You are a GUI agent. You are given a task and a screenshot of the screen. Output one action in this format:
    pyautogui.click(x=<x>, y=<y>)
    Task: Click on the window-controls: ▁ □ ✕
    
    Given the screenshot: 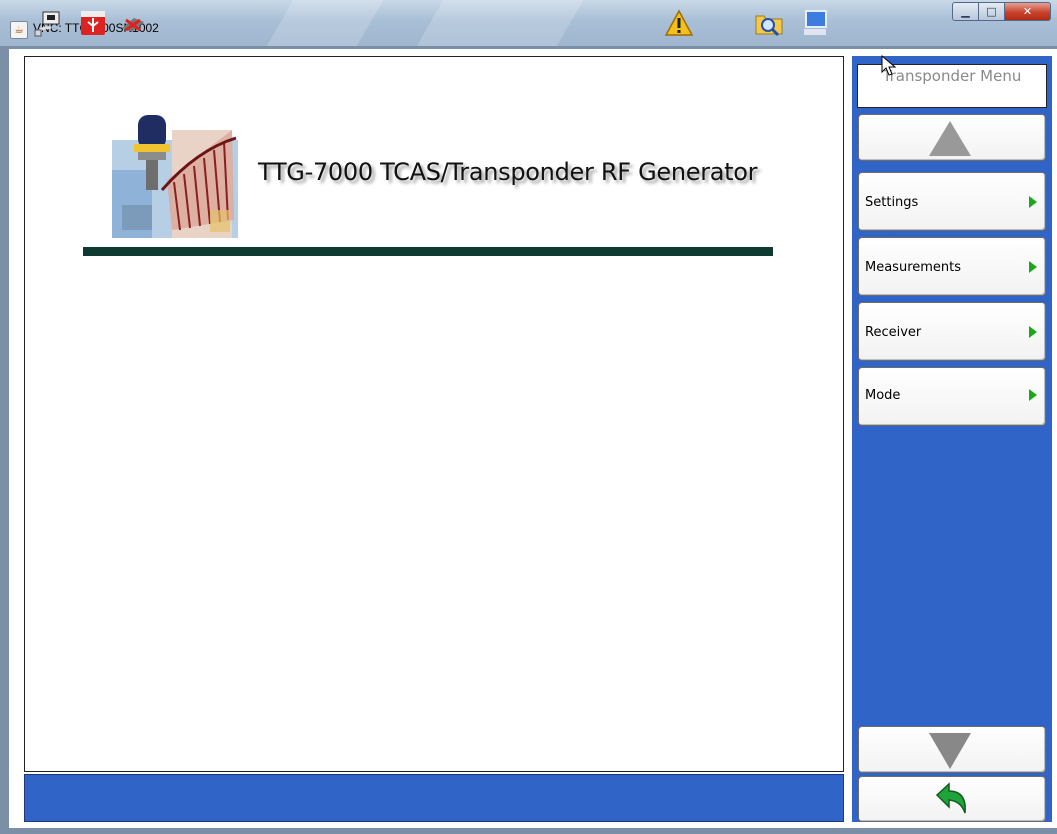 What is the action you would take?
    pyautogui.click(x=1001, y=11)
    